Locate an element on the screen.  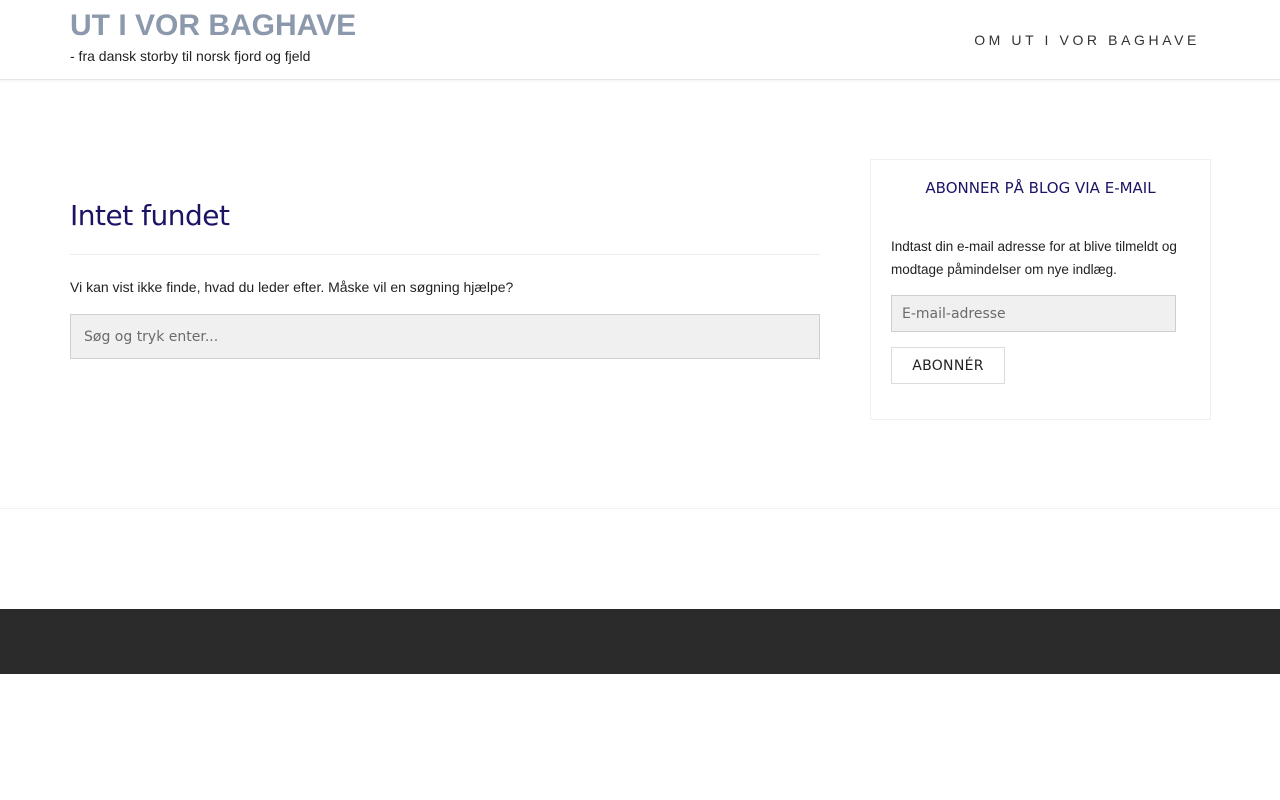
search-input is located at coordinates (445, 336).